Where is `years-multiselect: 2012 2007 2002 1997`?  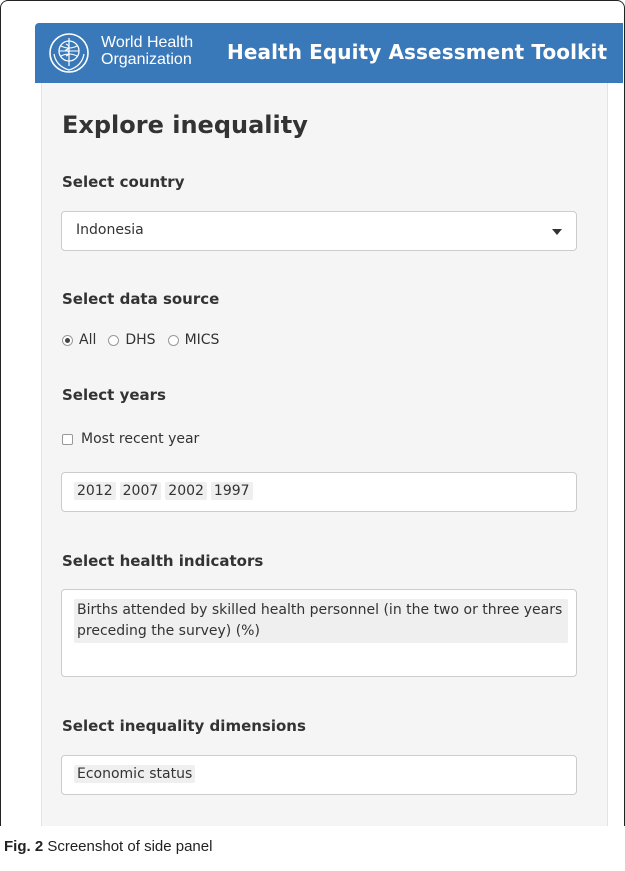
years-multiselect: 2012 2007 2002 1997 is located at coordinates (319, 492).